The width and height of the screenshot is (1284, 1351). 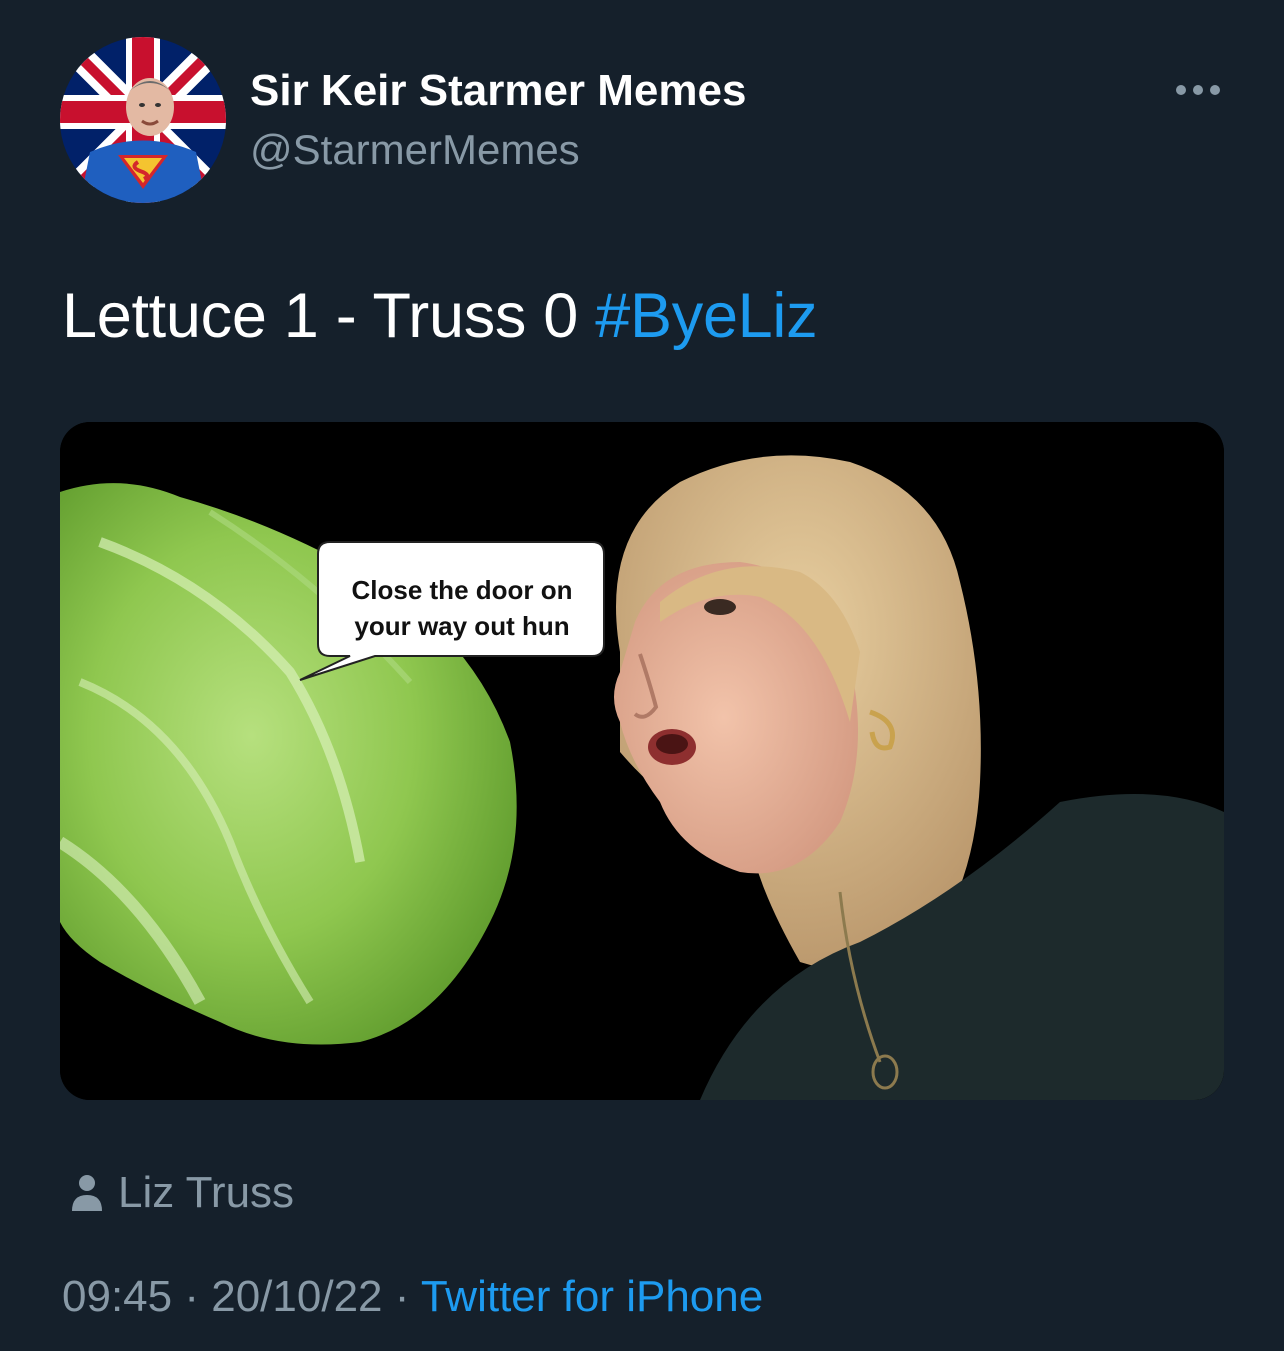 What do you see at coordinates (143, 120) in the screenshot?
I see `author-avatar` at bounding box center [143, 120].